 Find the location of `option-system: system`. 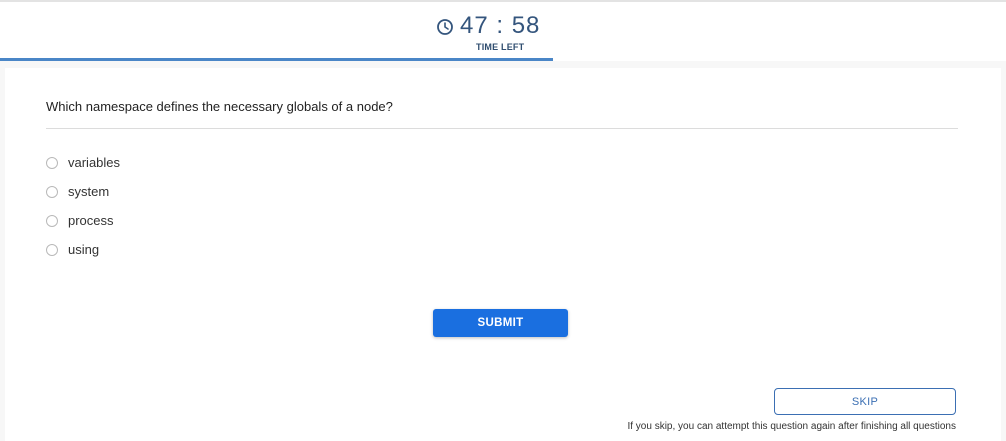

option-system: system is located at coordinates (83, 191).